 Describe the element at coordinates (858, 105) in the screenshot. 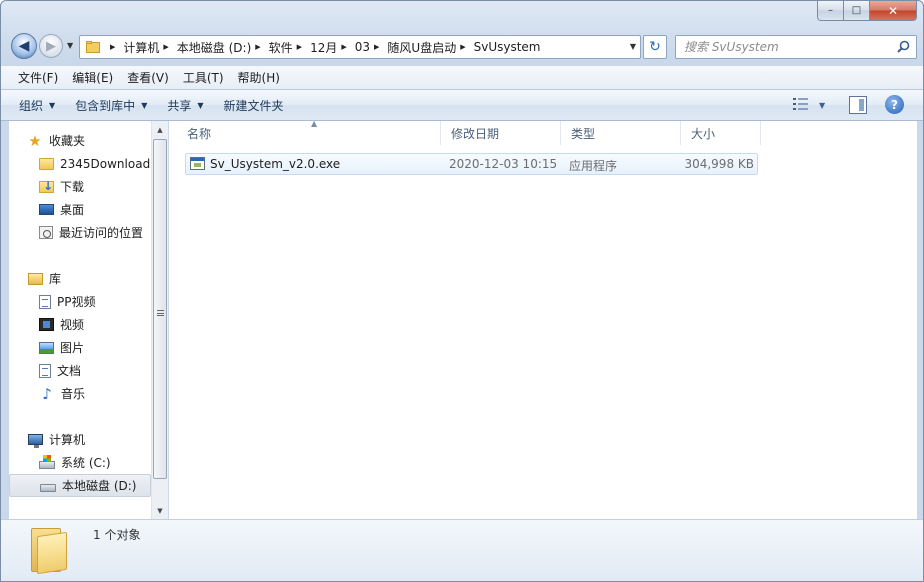

I see `preview-pane-button` at that location.